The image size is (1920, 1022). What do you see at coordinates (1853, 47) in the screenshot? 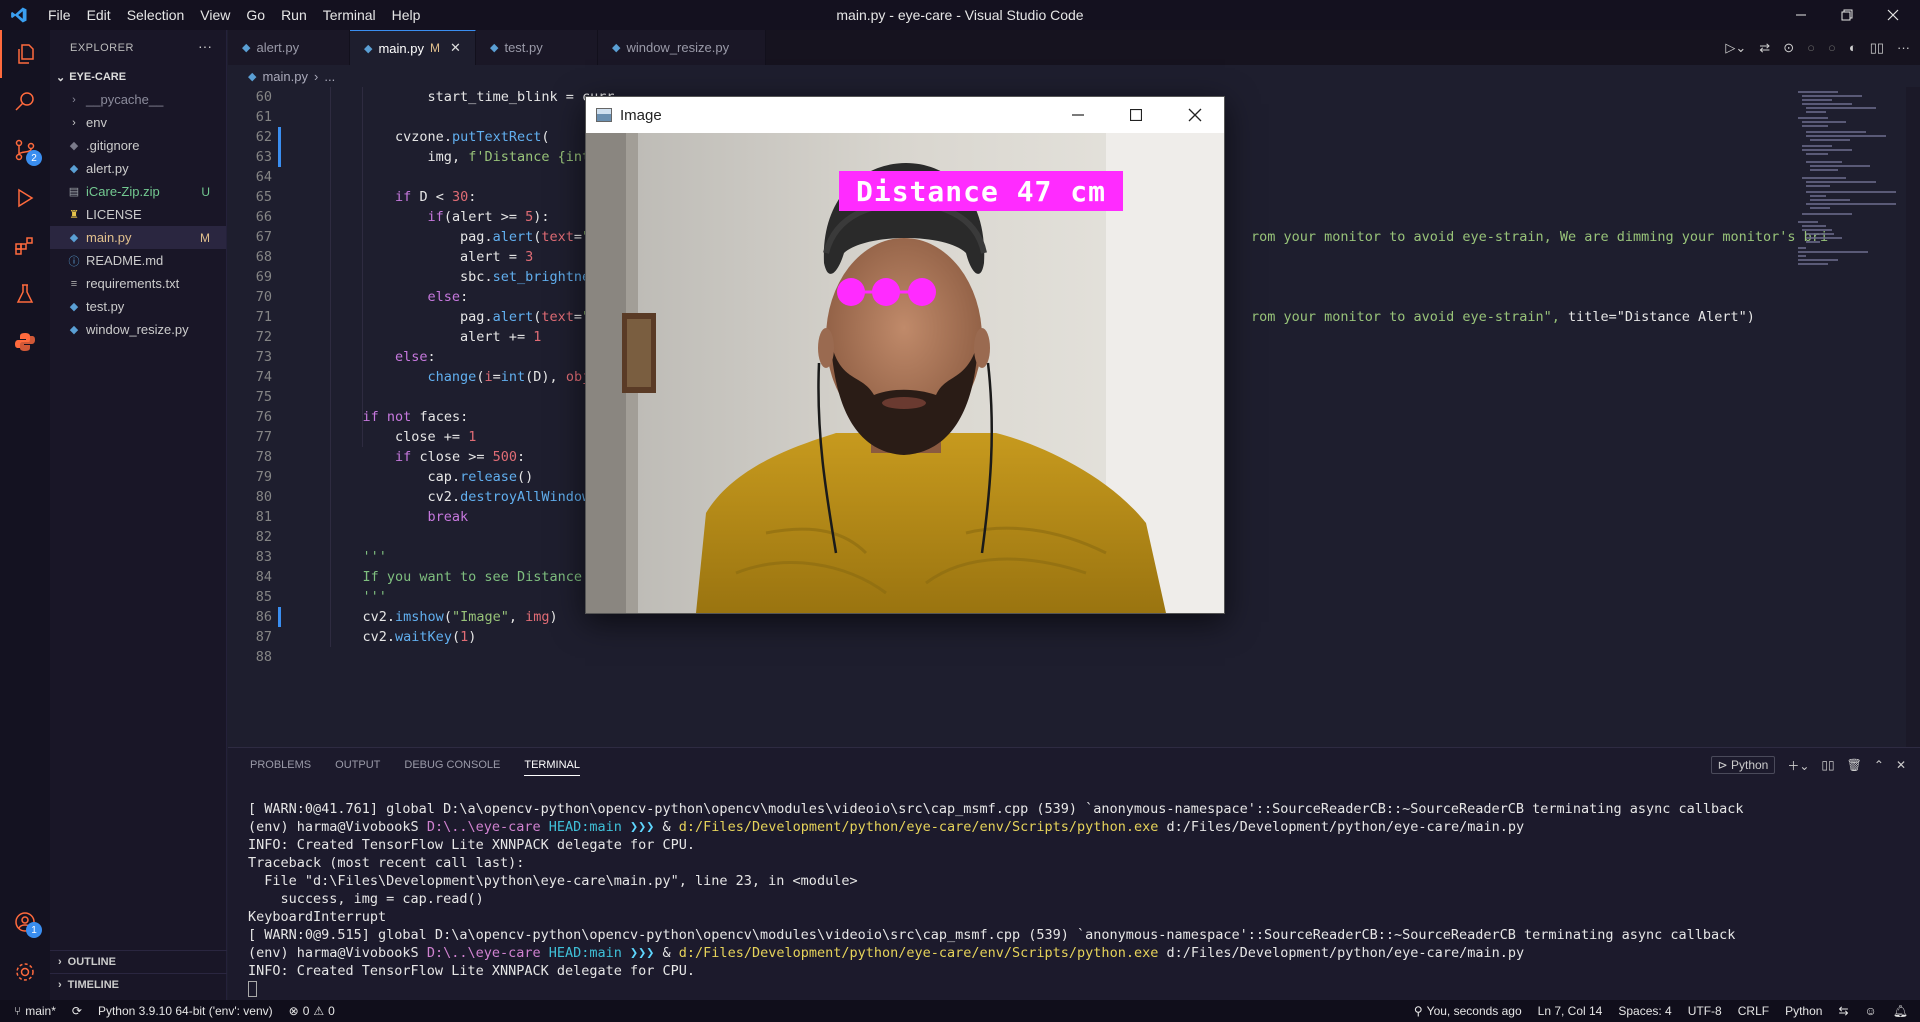
I see `open-changes-icon: ◐` at bounding box center [1853, 47].